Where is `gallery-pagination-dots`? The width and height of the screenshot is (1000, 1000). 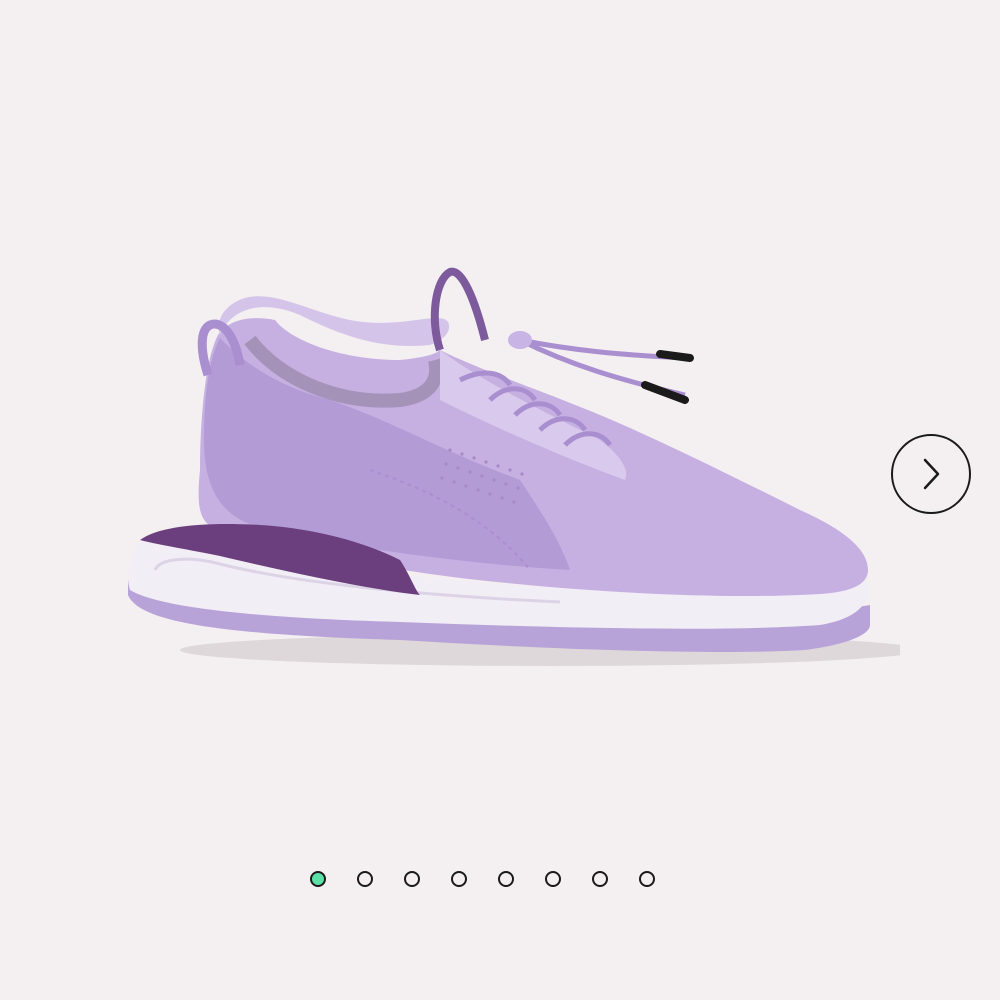 gallery-pagination-dots is located at coordinates (482, 879).